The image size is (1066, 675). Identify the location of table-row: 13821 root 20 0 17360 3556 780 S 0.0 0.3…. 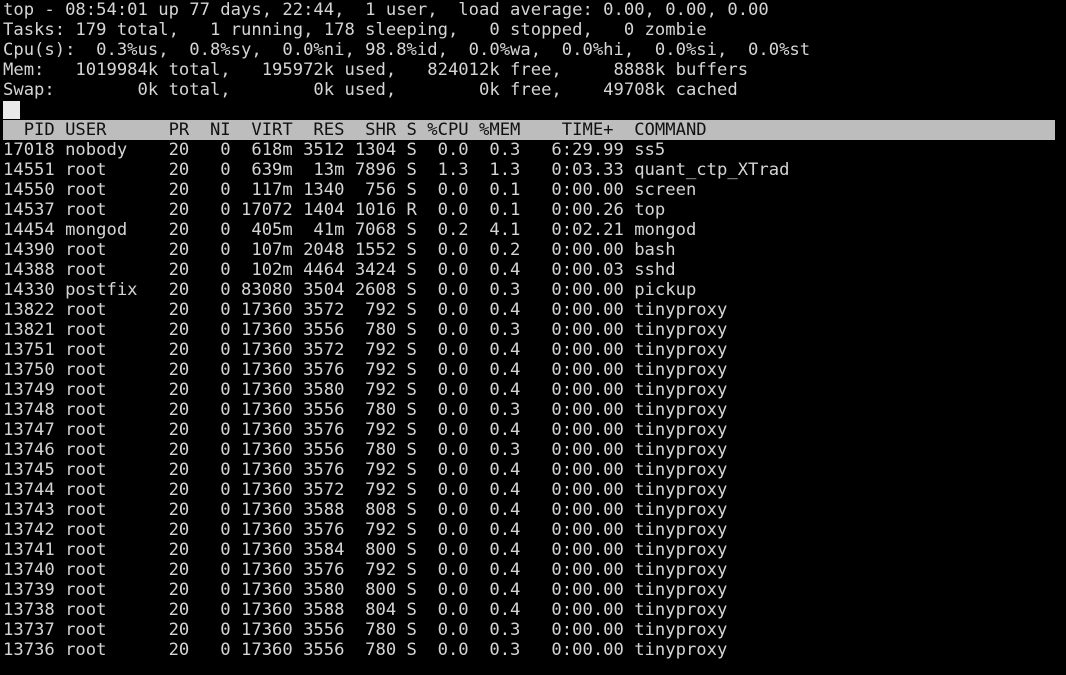
(534, 330).